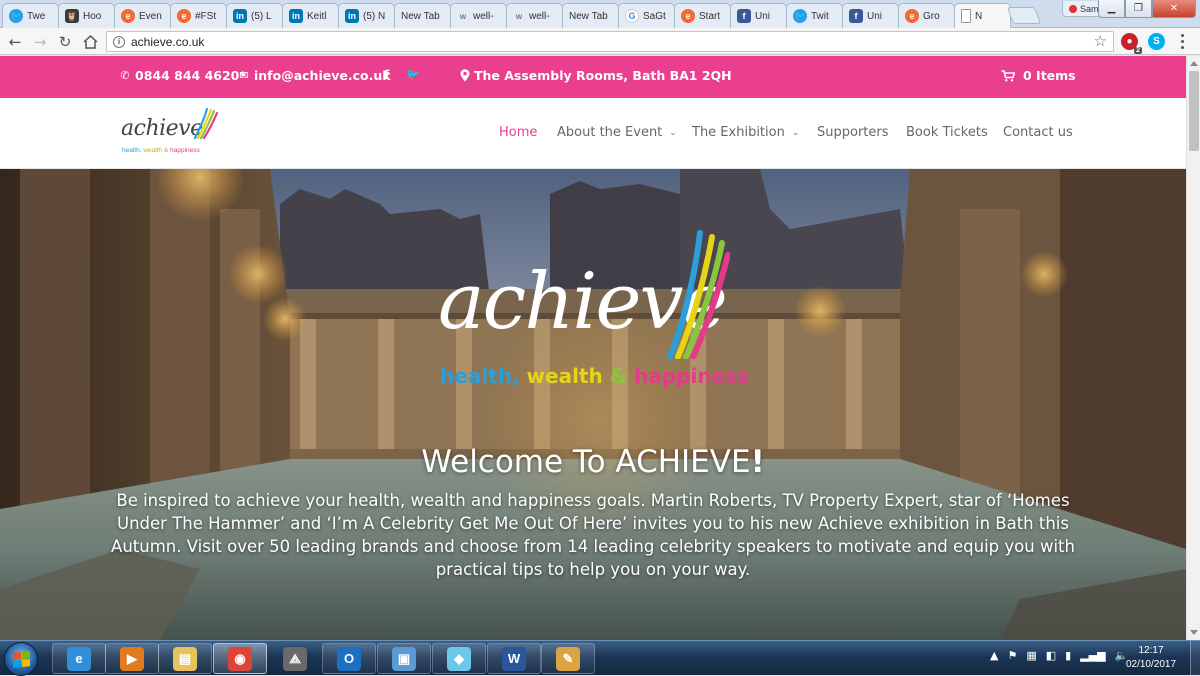  What do you see at coordinates (65, 42) in the screenshot?
I see `reload-button: ↻` at bounding box center [65, 42].